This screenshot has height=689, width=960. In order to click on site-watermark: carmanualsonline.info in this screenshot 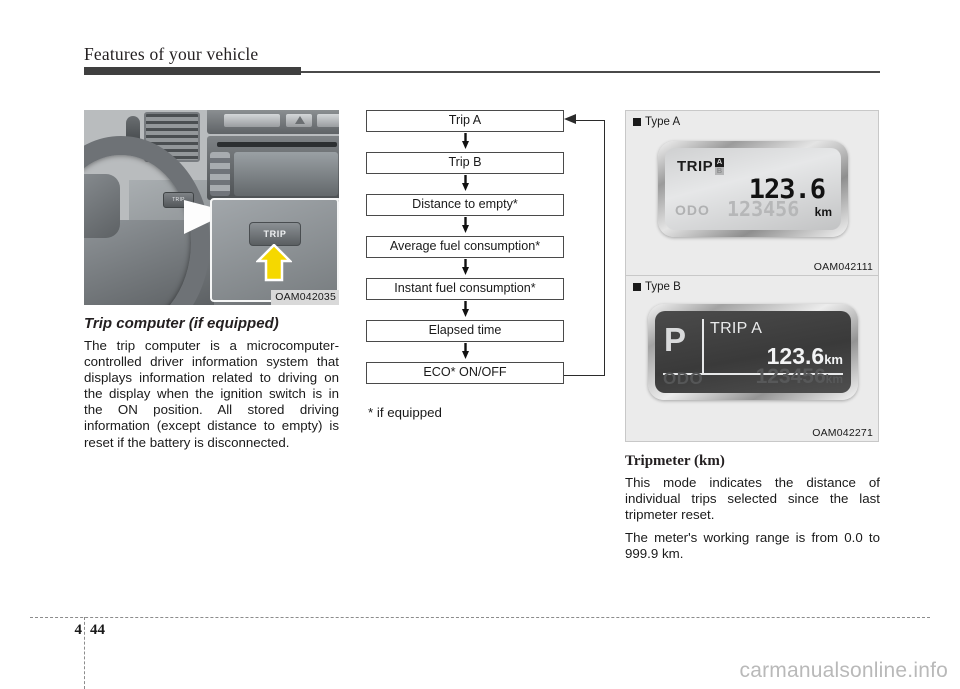, I will do `click(843, 670)`.